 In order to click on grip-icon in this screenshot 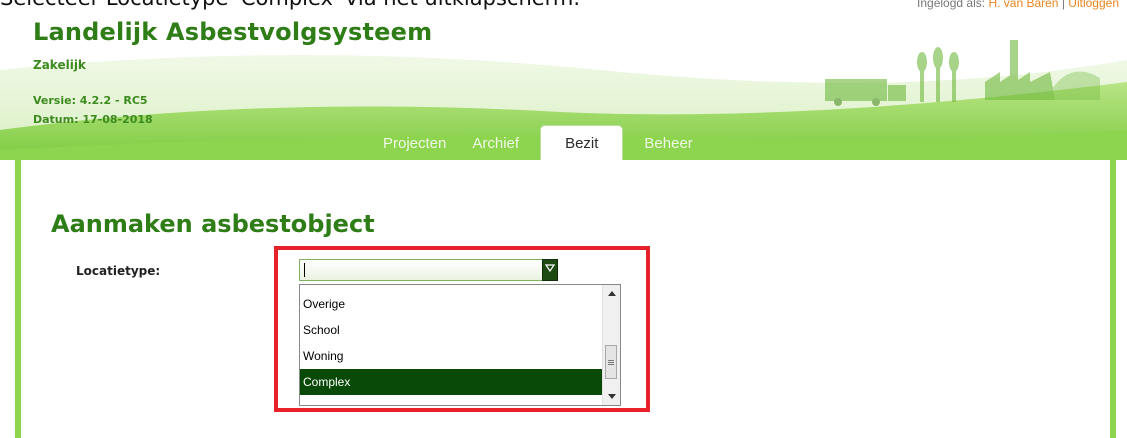, I will do `click(611, 362)`.